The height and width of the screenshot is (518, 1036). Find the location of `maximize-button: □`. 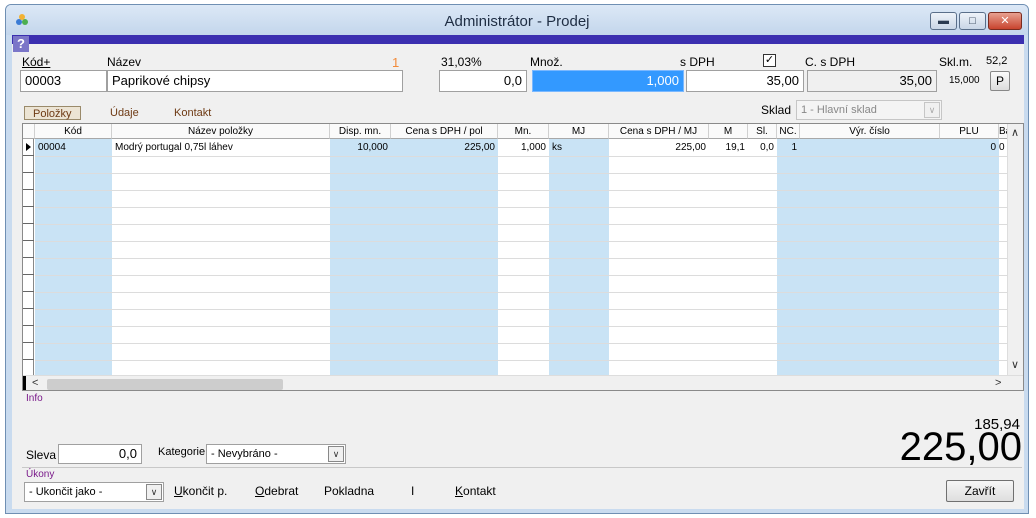

maximize-button: □ is located at coordinates (972, 21).